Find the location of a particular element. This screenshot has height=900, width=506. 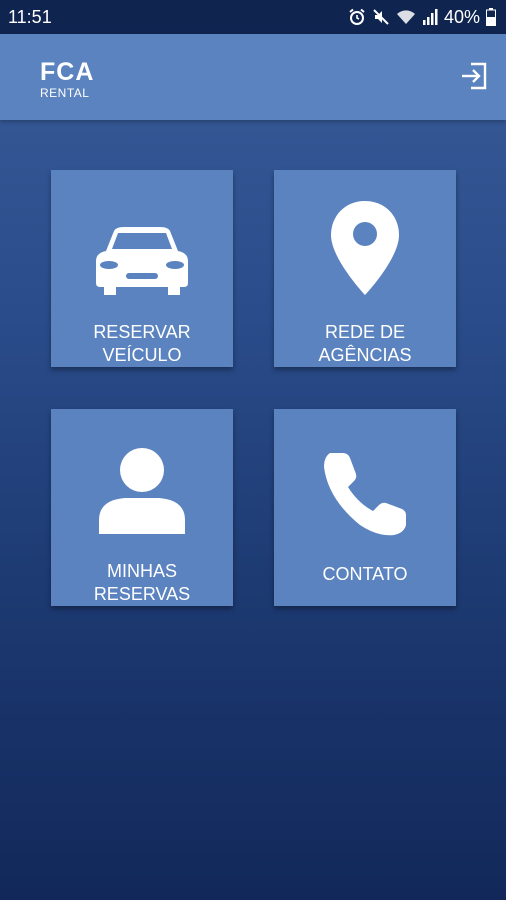

rede-de-agencias-button: REDE DE AGÊNCIAS is located at coordinates (365, 268).